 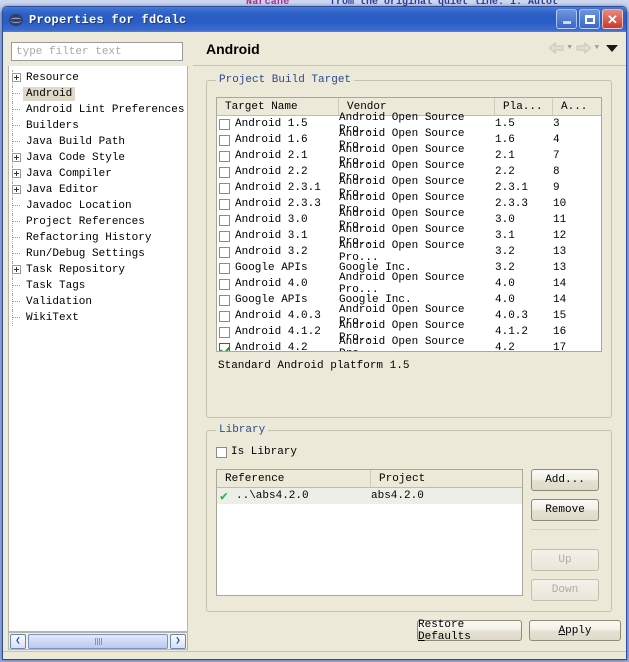 What do you see at coordinates (505, 220) in the screenshot?
I see `platform-cell: 3.0` at bounding box center [505, 220].